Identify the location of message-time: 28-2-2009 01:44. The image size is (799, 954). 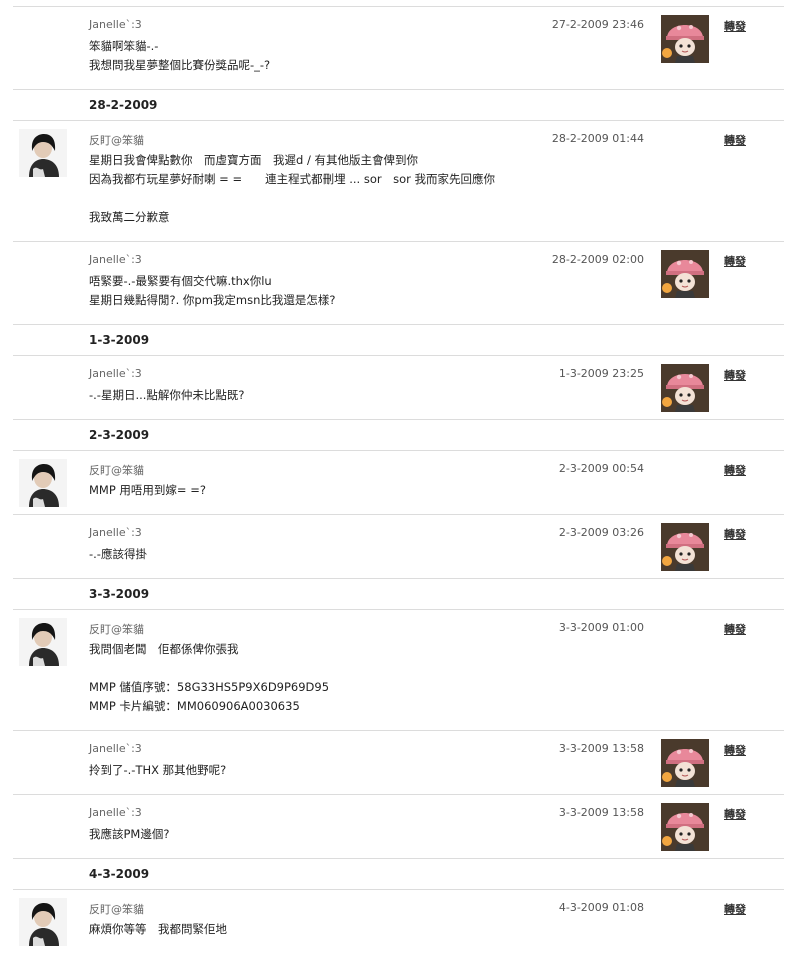
(597, 138).